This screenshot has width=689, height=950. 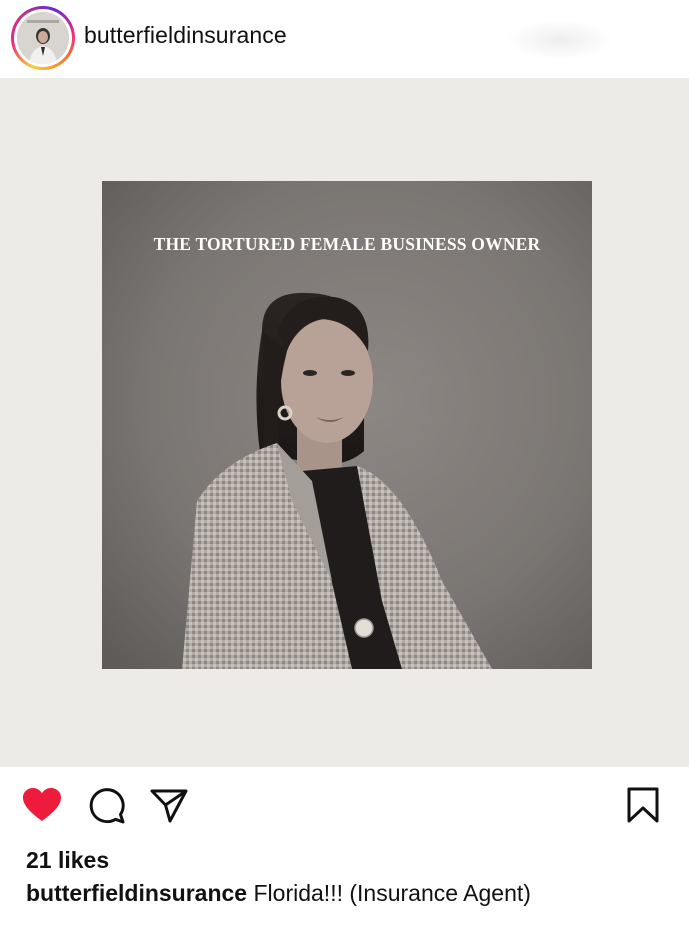 I want to click on post-username: butterfieldinsurance, so click(x=185, y=35).